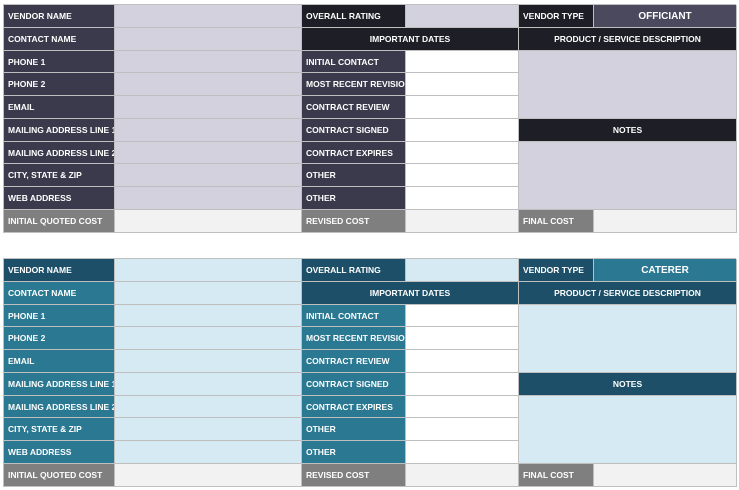 The width and height of the screenshot is (739, 490). Describe the element at coordinates (665, 16) in the screenshot. I see `vendor-type-value: OFFICIANT` at that location.